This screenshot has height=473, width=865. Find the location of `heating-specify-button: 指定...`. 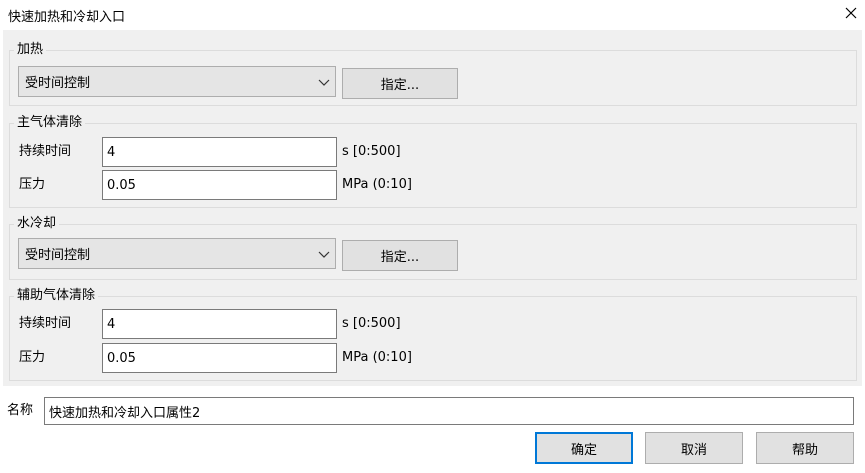

heating-specify-button: 指定... is located at coordinates (400, 83).